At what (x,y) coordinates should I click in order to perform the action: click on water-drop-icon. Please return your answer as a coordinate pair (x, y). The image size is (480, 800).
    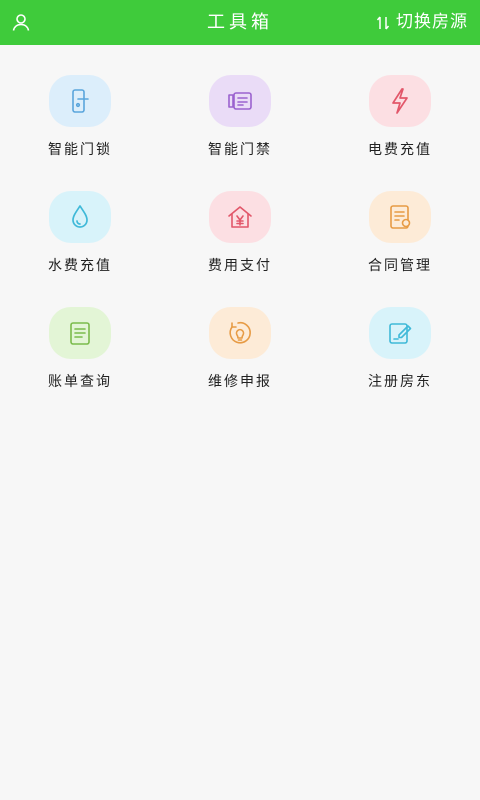
    Looking at the image, I should click on (80, 216).